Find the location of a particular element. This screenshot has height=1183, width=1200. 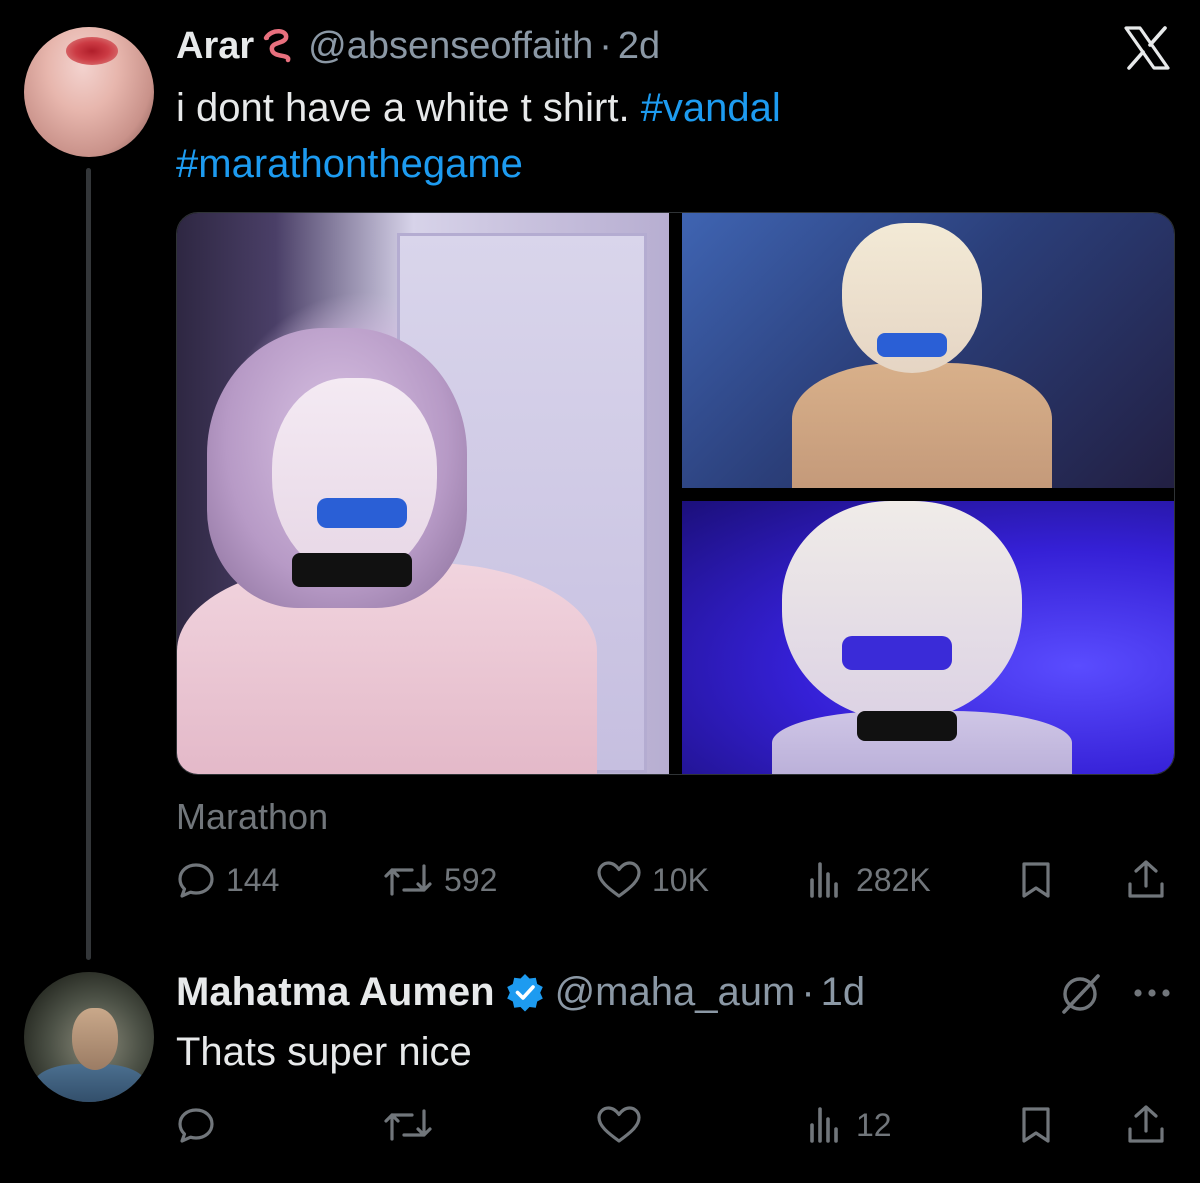

avatar-lips-detail is located at coordinates (92, 51).